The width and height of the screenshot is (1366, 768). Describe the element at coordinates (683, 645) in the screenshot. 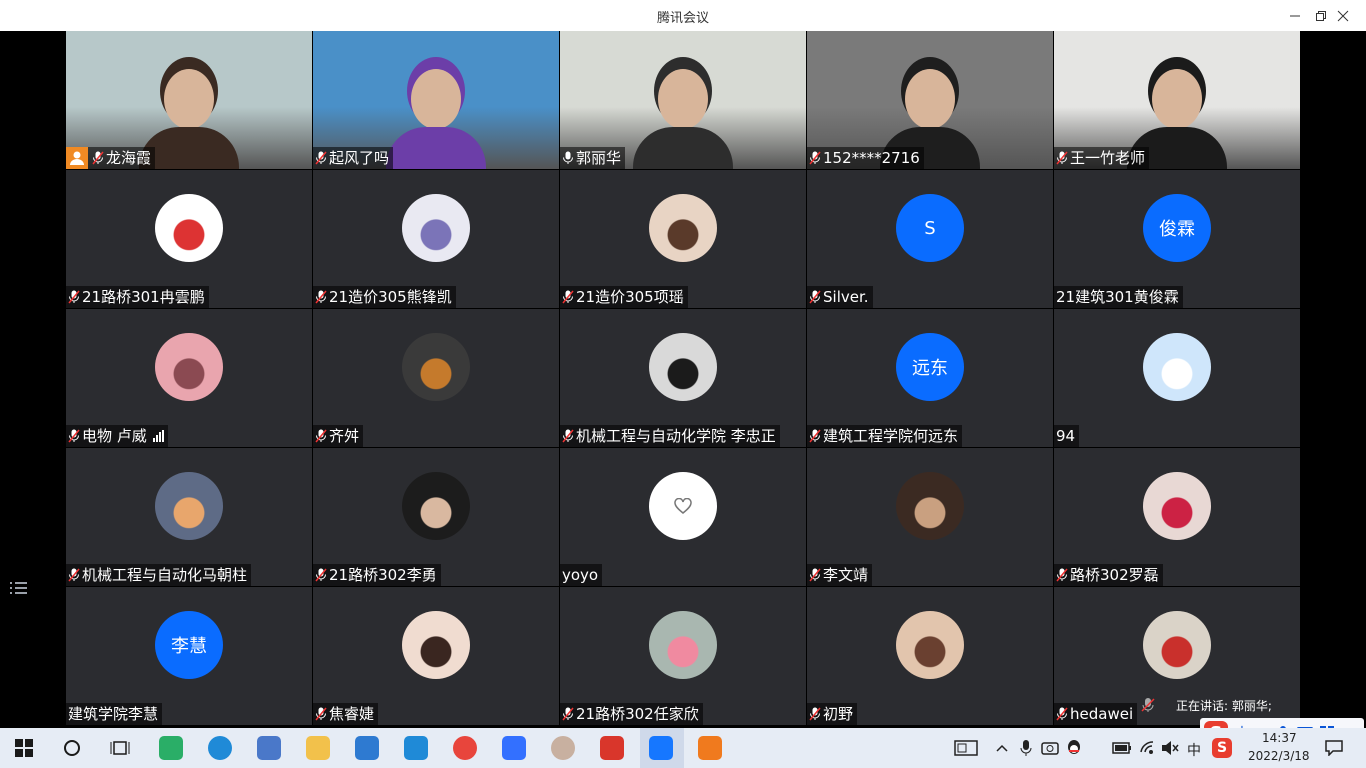

I see `patrick-star-avatar` at that location.